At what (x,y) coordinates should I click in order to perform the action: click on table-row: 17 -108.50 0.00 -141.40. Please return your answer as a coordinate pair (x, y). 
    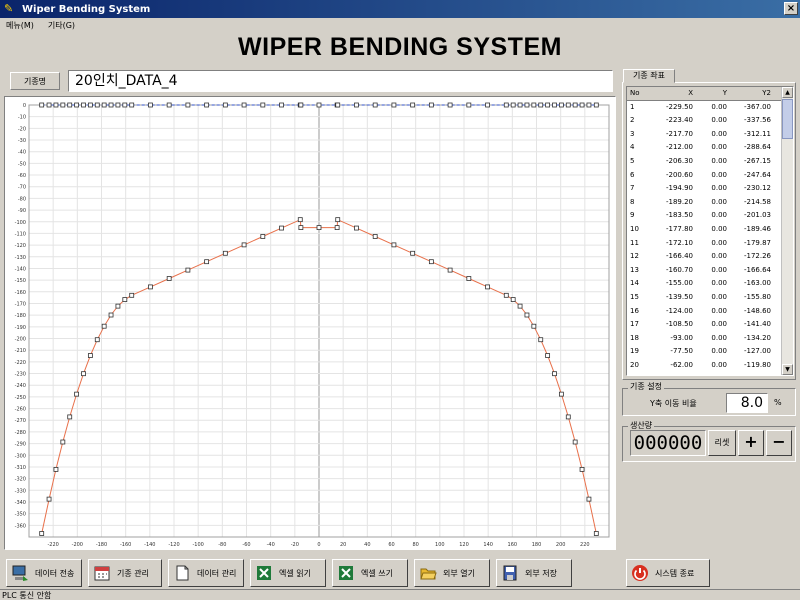
    Looking at the image, I should click on (710, 325).